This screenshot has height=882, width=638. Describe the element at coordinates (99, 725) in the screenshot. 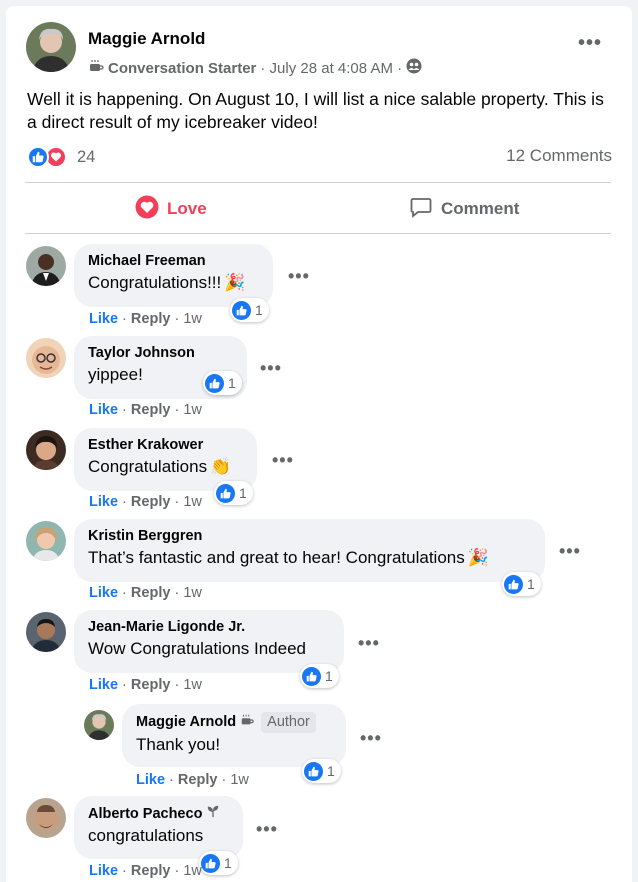

I see `reply-author-avatar` at that location.